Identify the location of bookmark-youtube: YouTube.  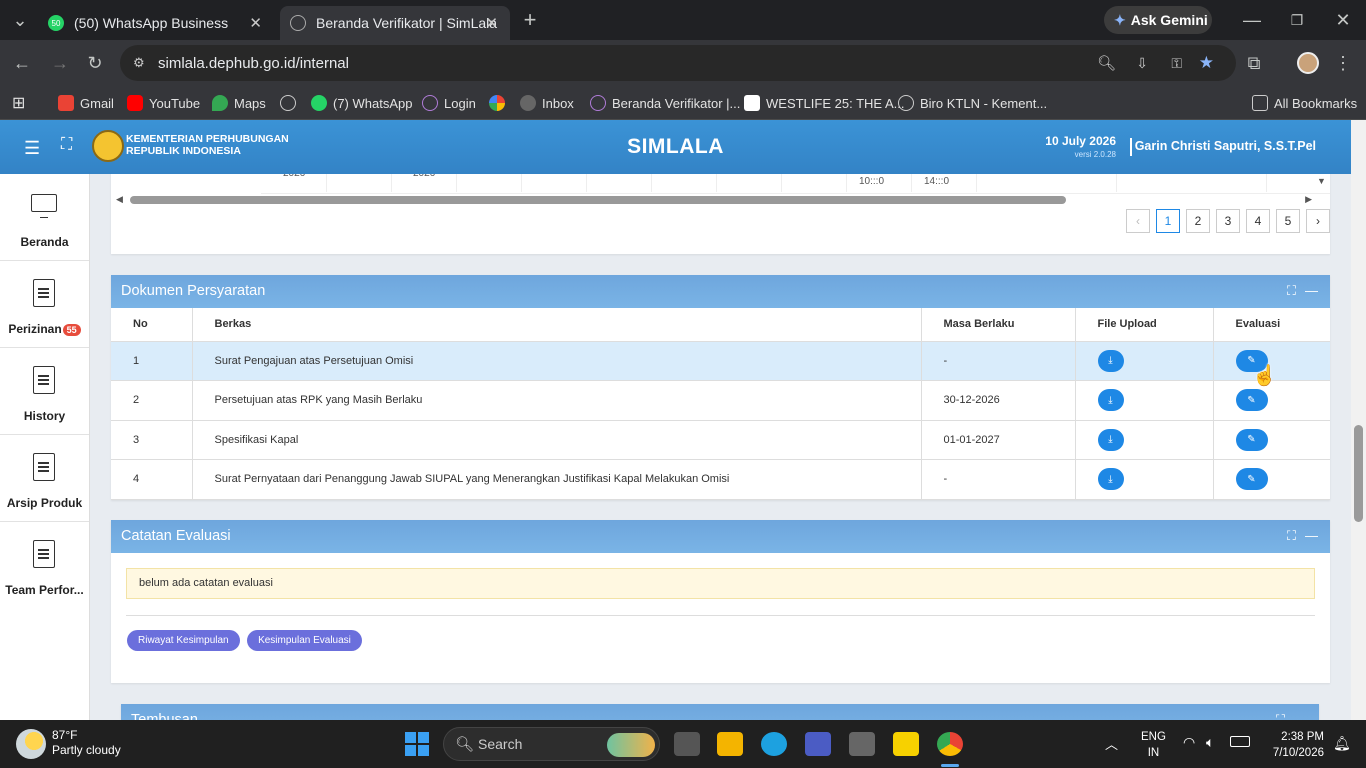
(163, 103).